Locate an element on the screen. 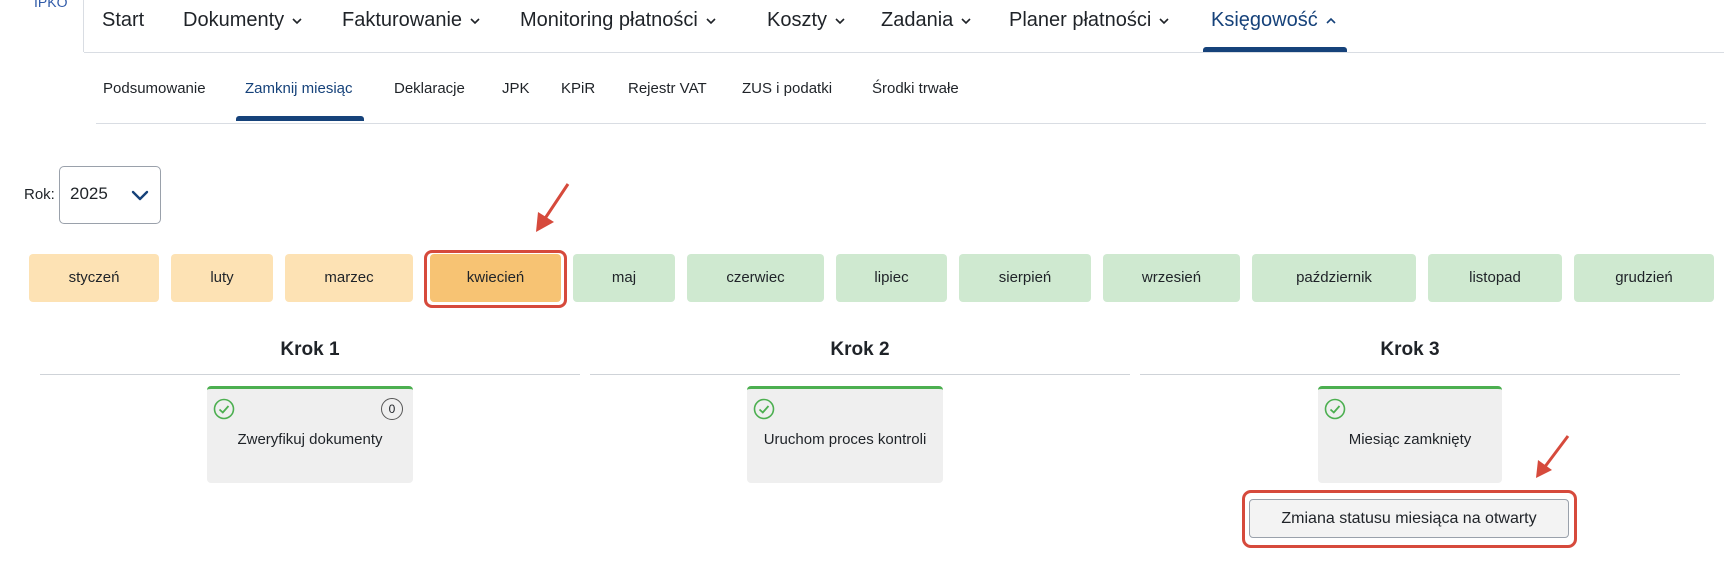 The image size is (1724, 563). nav-item-fakturowanie: Fakturowanie is located at coordinates (412, 20).